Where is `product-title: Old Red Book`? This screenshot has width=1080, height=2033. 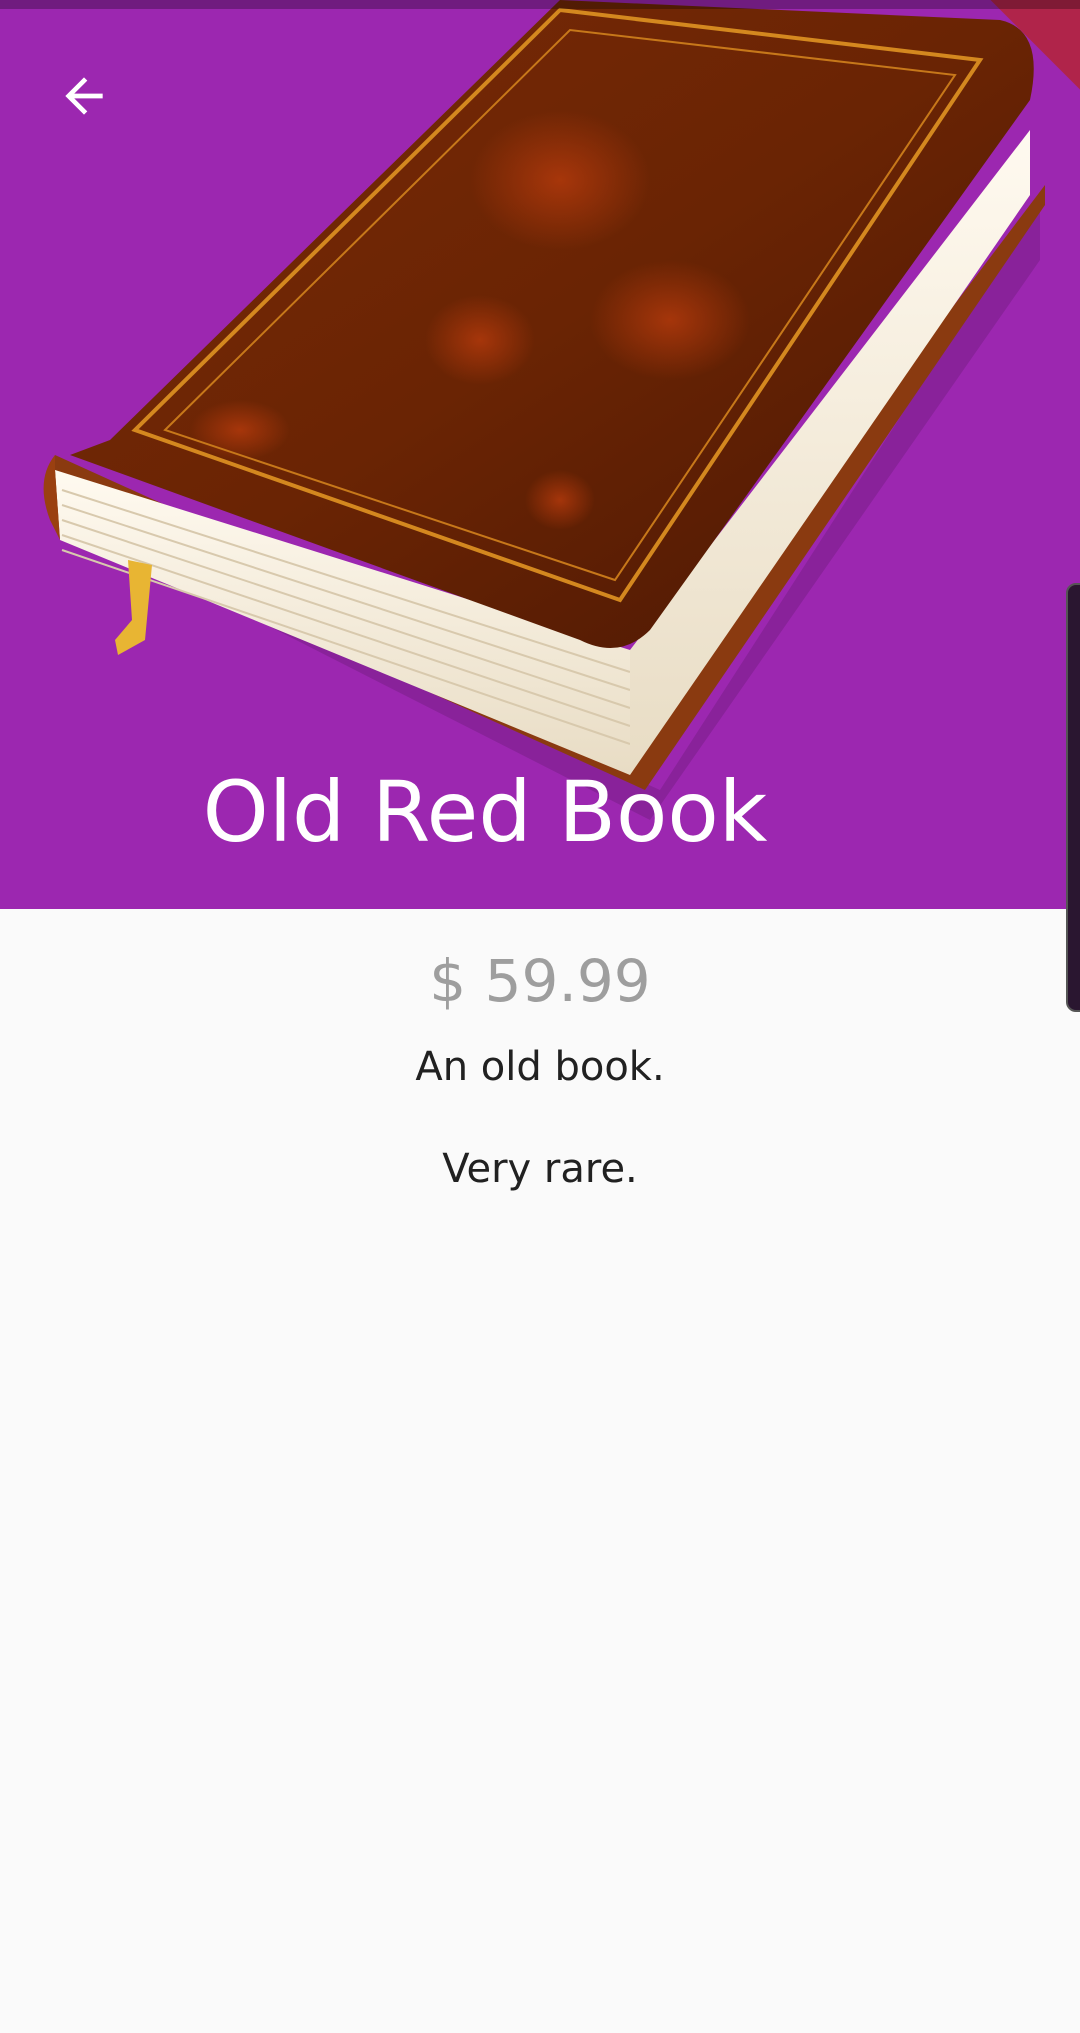 product-title: Old Red Book is located at coordinates (485, 812).